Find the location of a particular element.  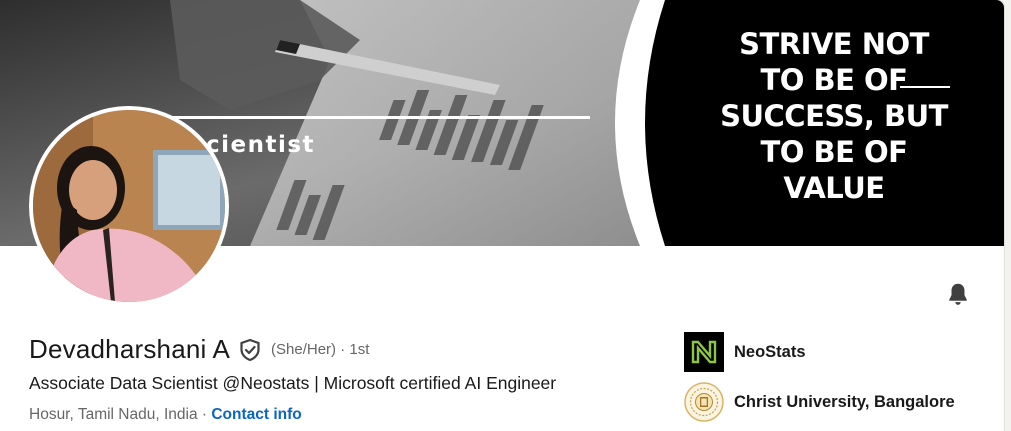

location-row: Hosur, Tamil Nadu, India · Contact info is located at coordinates (165, 415).